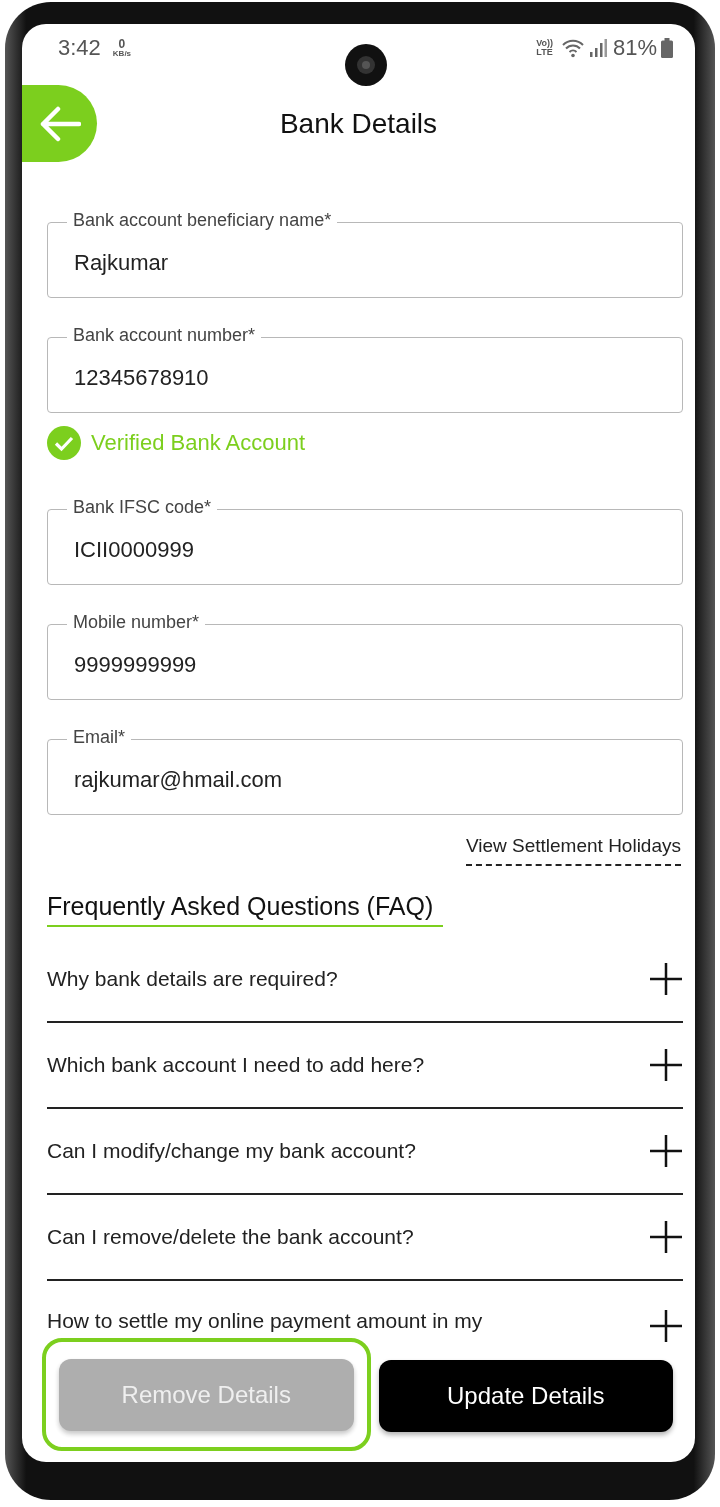 This screenshot has height=1507, width=720. Describe the element at coordinates (198, 443) in the screenshot. I see `verified-status: Verified Bank Account` at that location.